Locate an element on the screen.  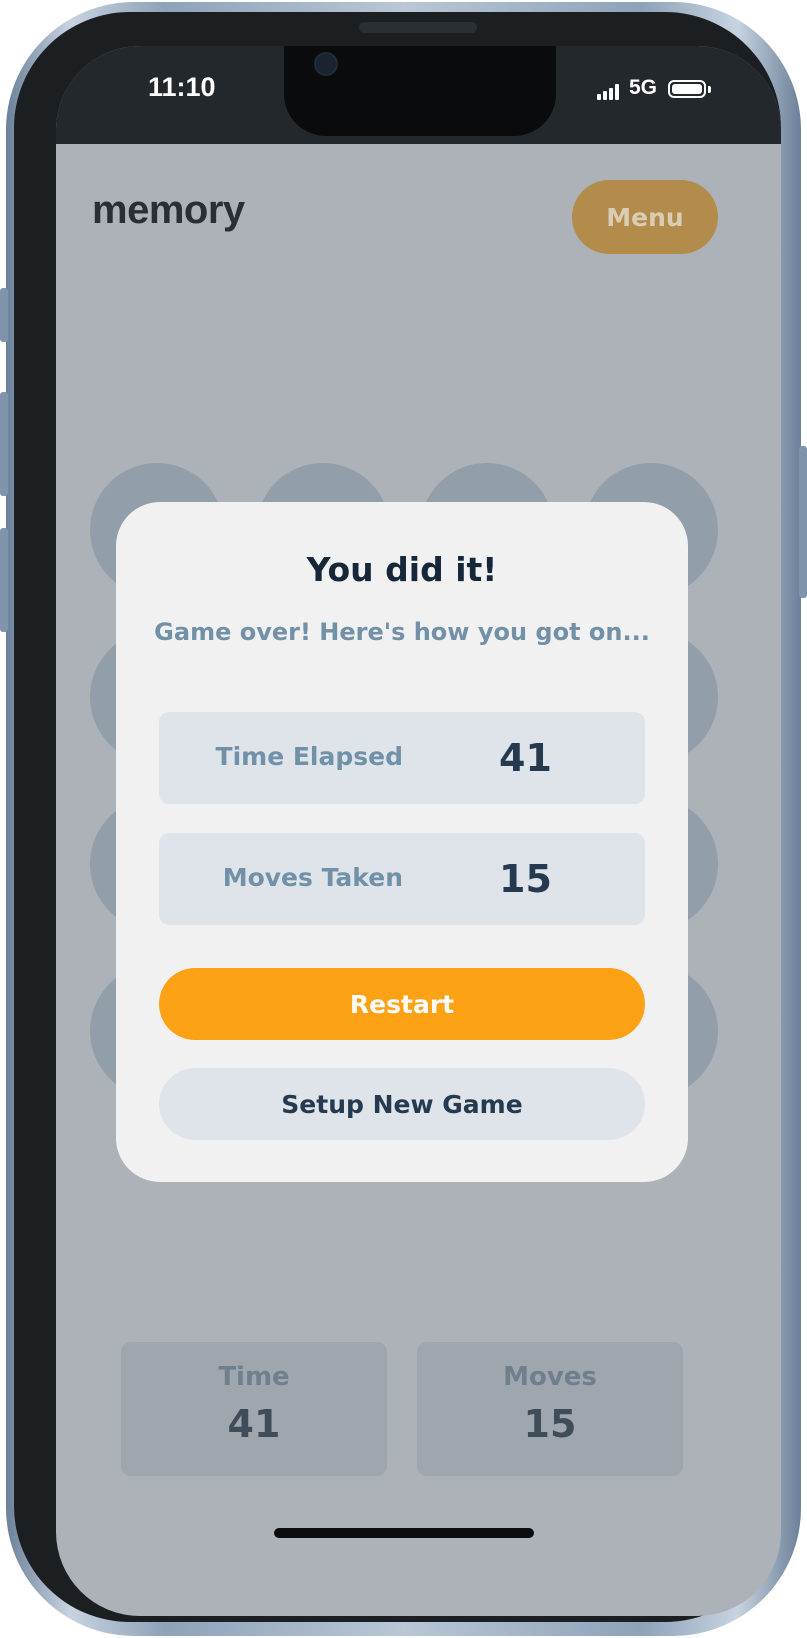
home-indicator is located at coordinates (404, 1533).